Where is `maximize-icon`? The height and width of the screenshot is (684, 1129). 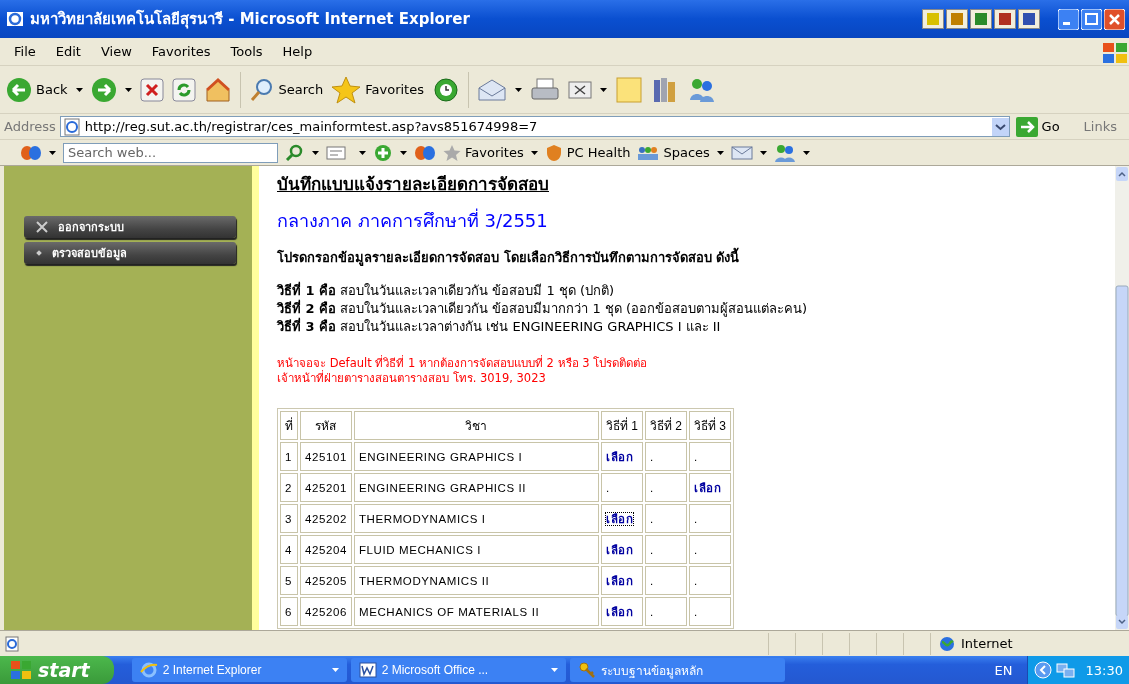
maximize-icon is located at coordinates (1091, 19).